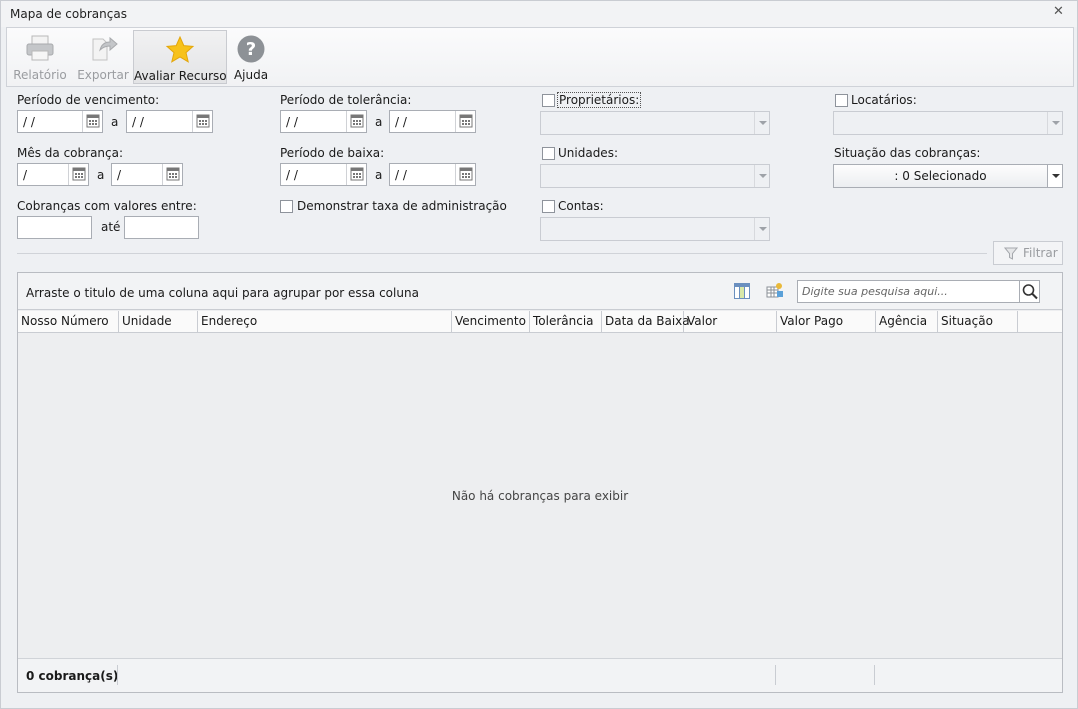  Describe the element at coordinates (251, 75) in the screenshot. I see `ajuda-label: Ajuda` at that location.